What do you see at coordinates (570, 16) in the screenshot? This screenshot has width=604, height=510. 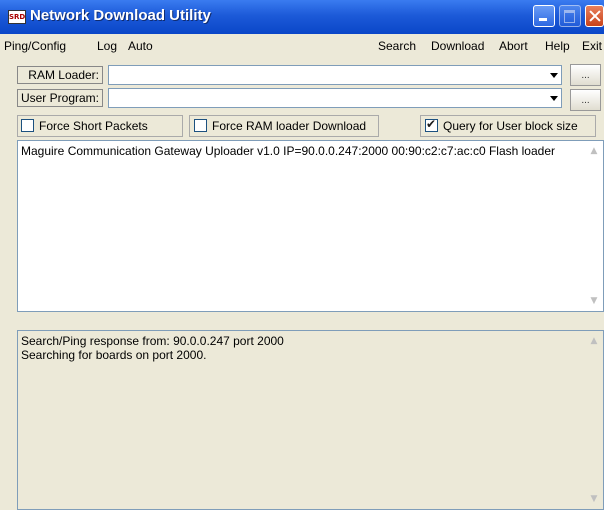 I see `maximize-button` at bounding box center [570, 16].